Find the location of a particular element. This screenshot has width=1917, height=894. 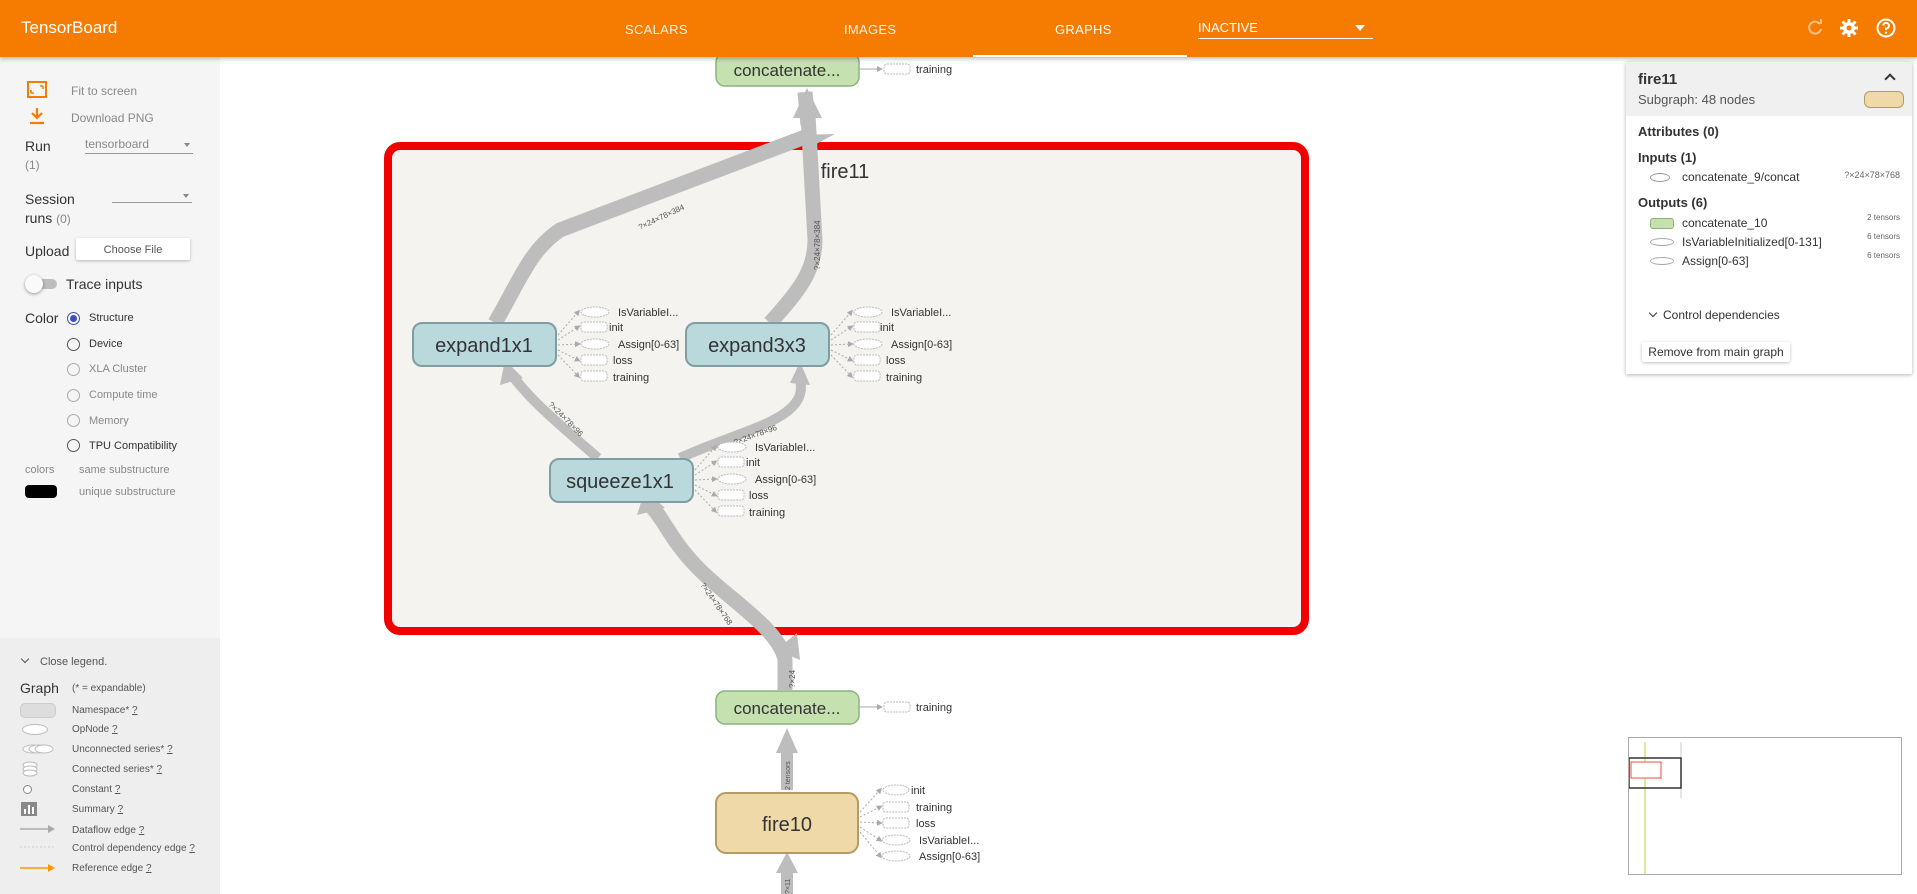

remove-from-main-graph-button: Remove from main graph is located at coordinates (1716, 352).